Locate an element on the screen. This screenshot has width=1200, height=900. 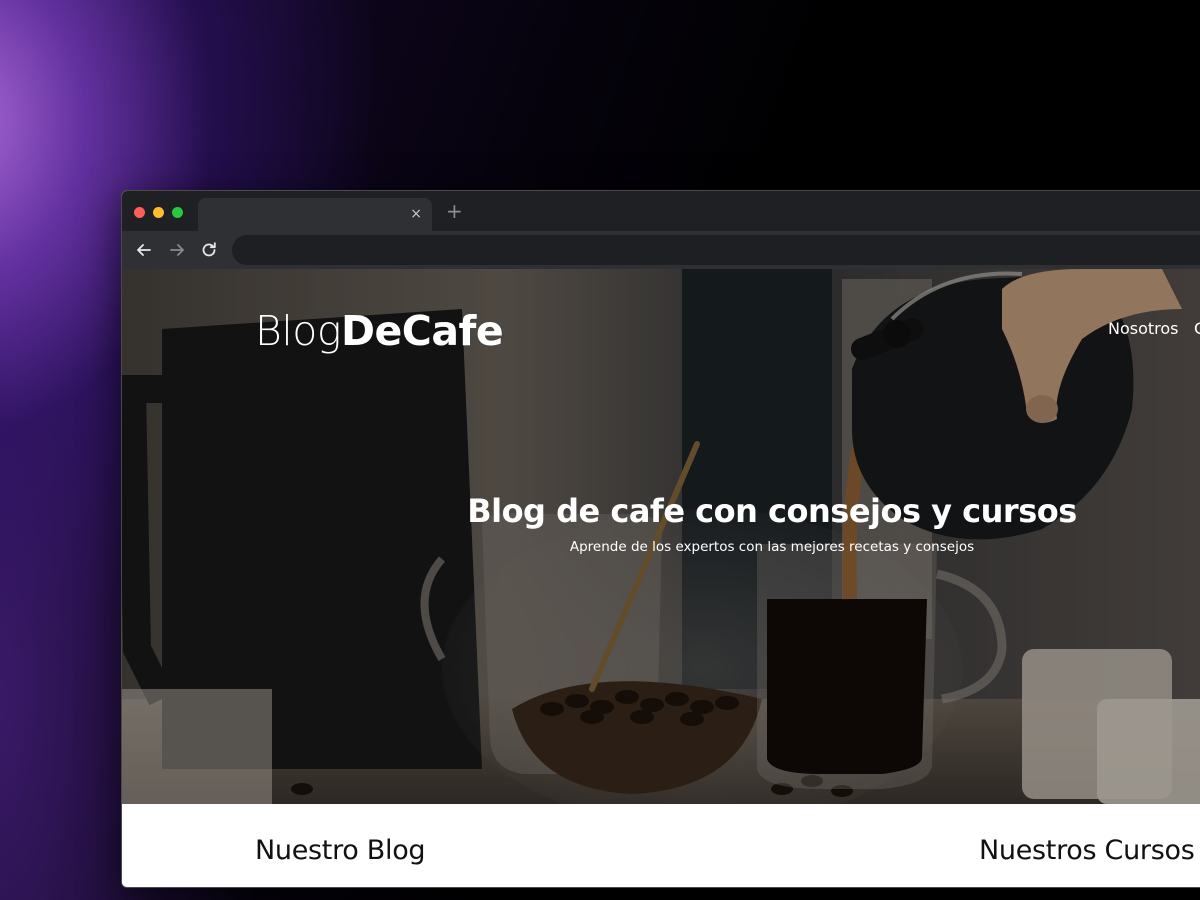
blog-section-heading: Nuestro Blog is located at coordinates (340, 850).